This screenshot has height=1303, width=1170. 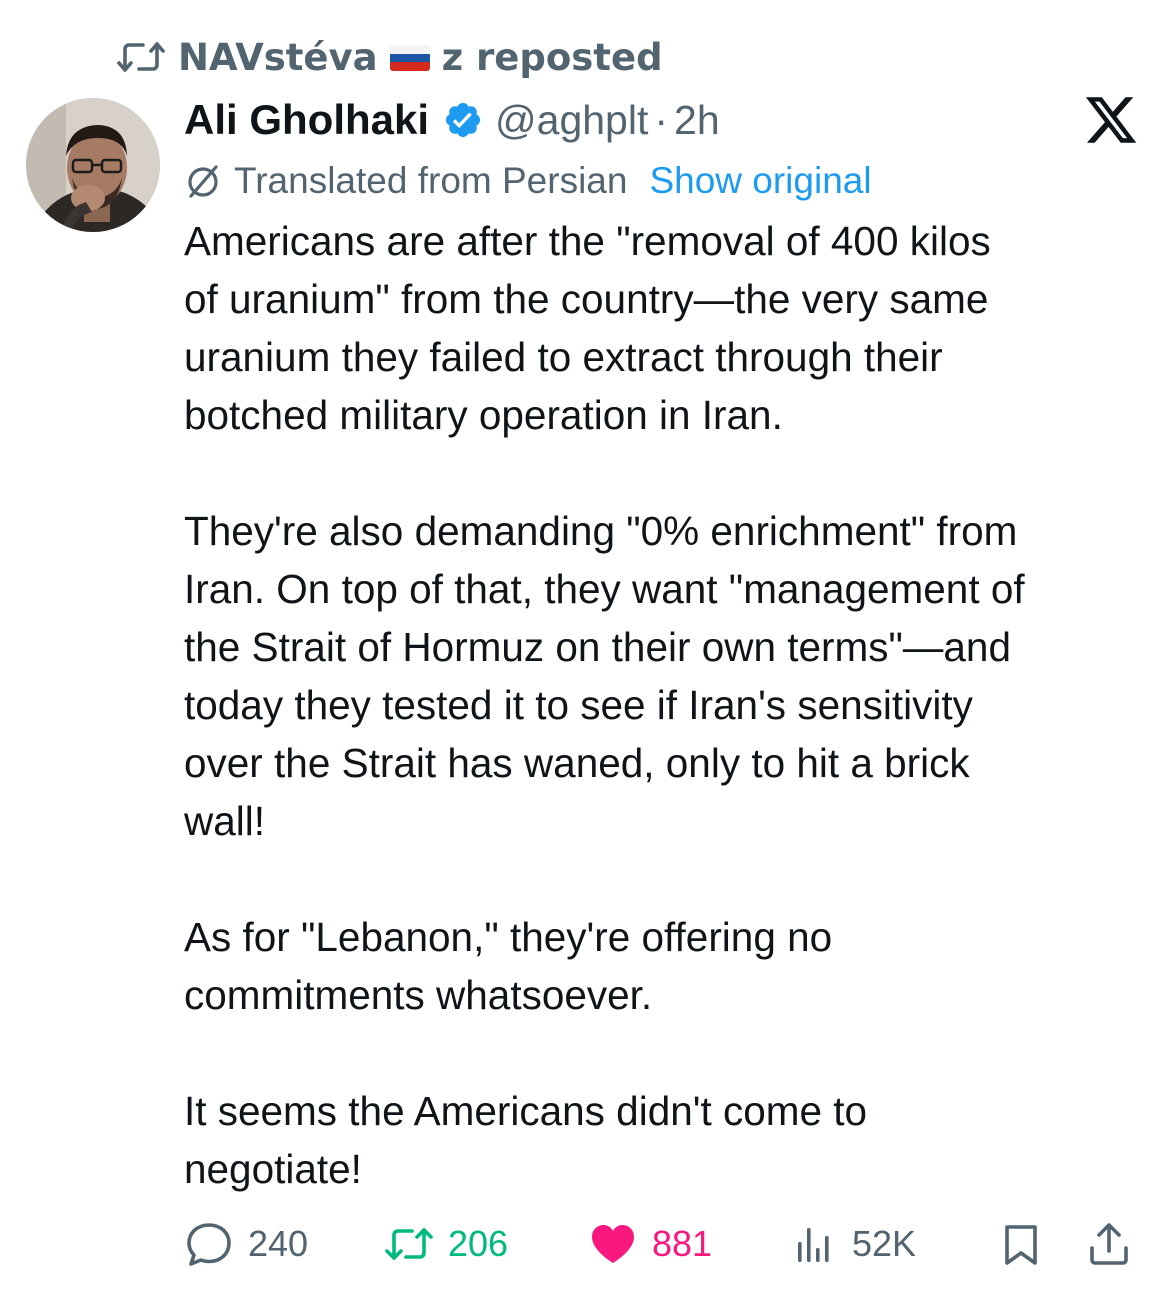 What do you see at coordinates (431, 180) in the screenshot?
I see `translated-label: Translated from Persian` at bounding box center [431, 180].